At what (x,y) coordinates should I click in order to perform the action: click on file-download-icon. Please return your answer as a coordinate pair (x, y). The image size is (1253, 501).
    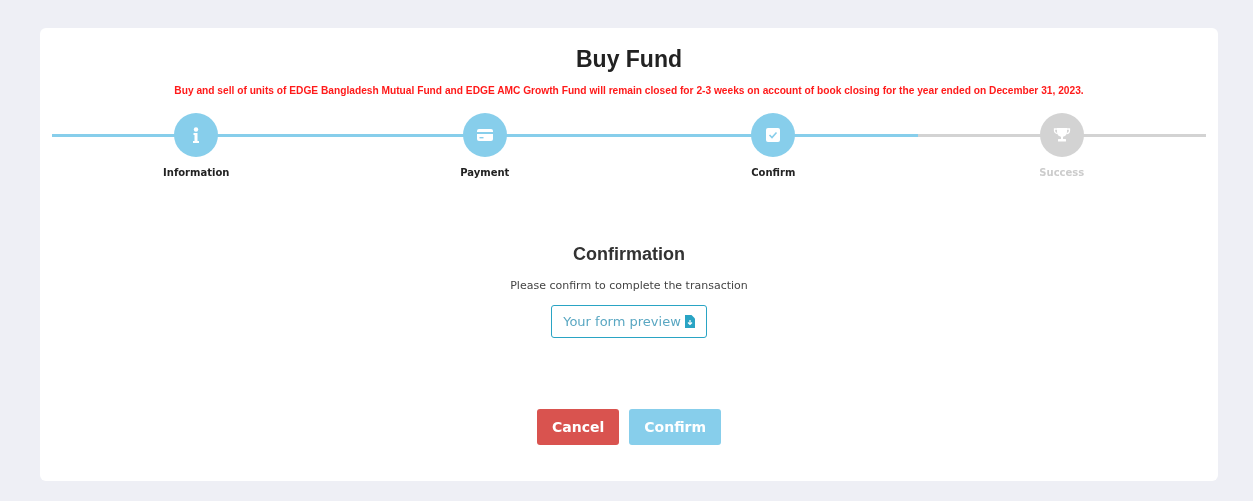
    Looking at the image, I should click on (689, 321).